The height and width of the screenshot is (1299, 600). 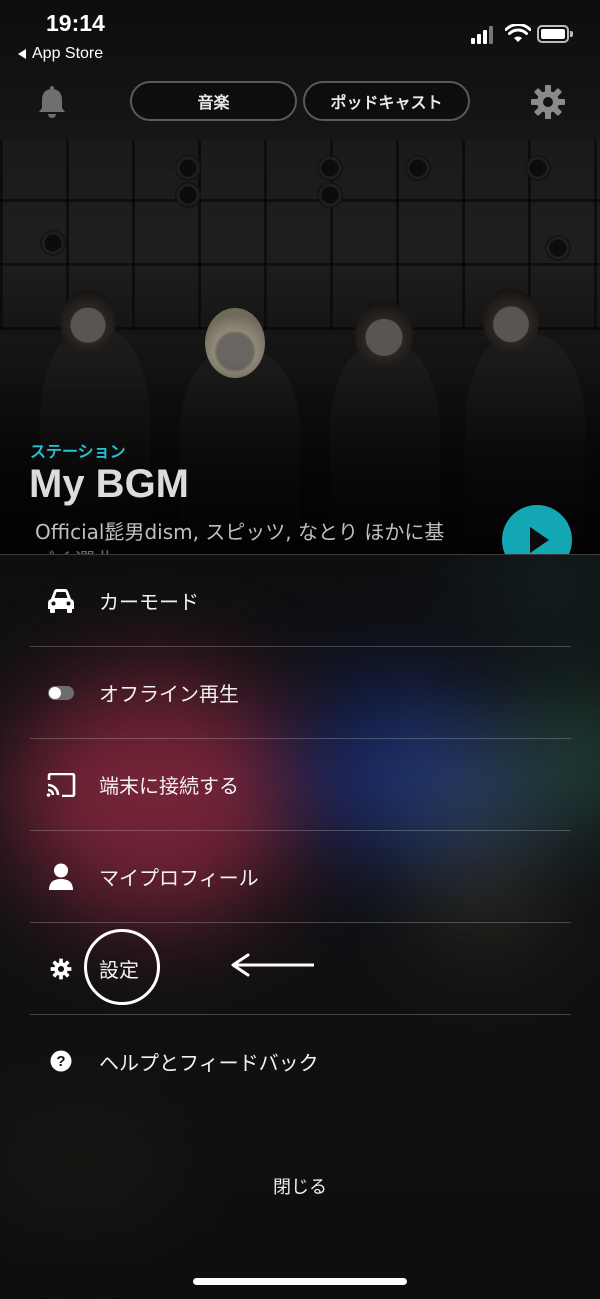 I want to click on back-label: App Store, so click(x=68, y=53).